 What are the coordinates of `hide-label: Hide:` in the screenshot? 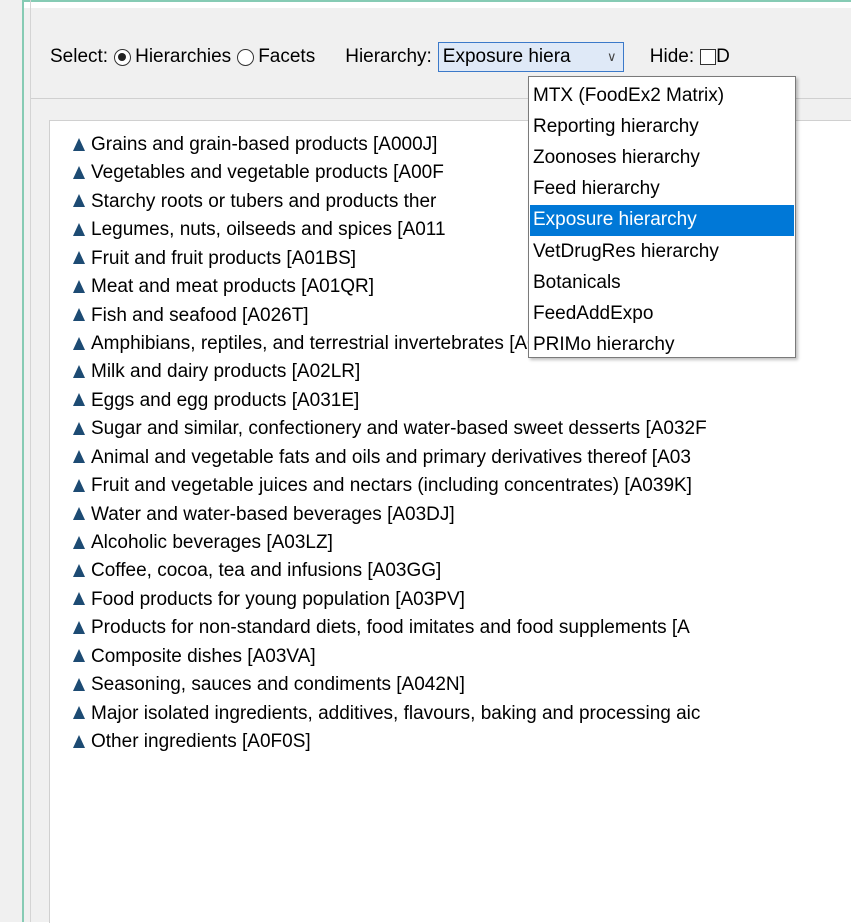 It's located at (672, 56).